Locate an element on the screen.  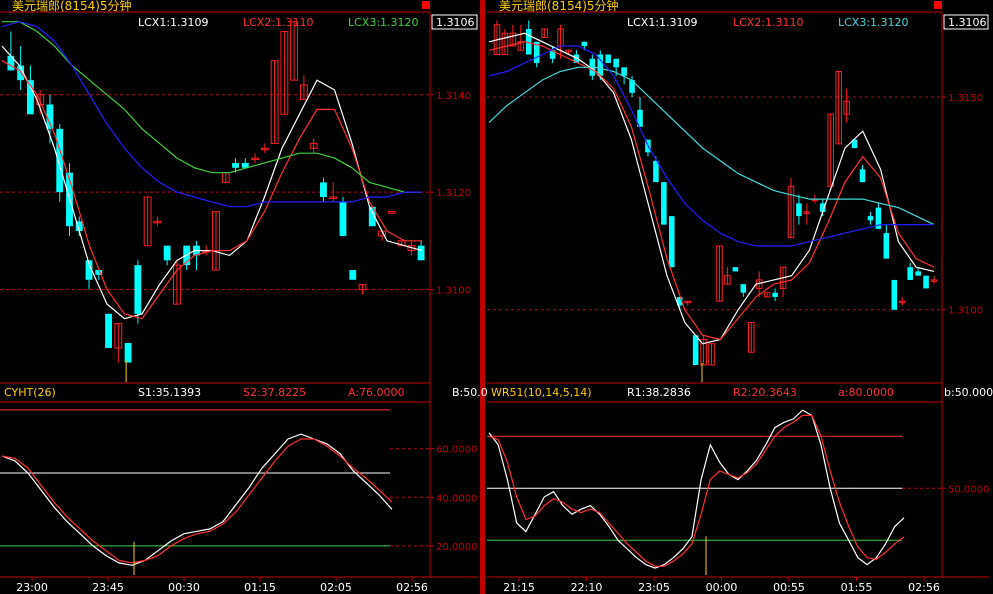
time-axis-label: 01:15 is located at coordinates (260, 587).